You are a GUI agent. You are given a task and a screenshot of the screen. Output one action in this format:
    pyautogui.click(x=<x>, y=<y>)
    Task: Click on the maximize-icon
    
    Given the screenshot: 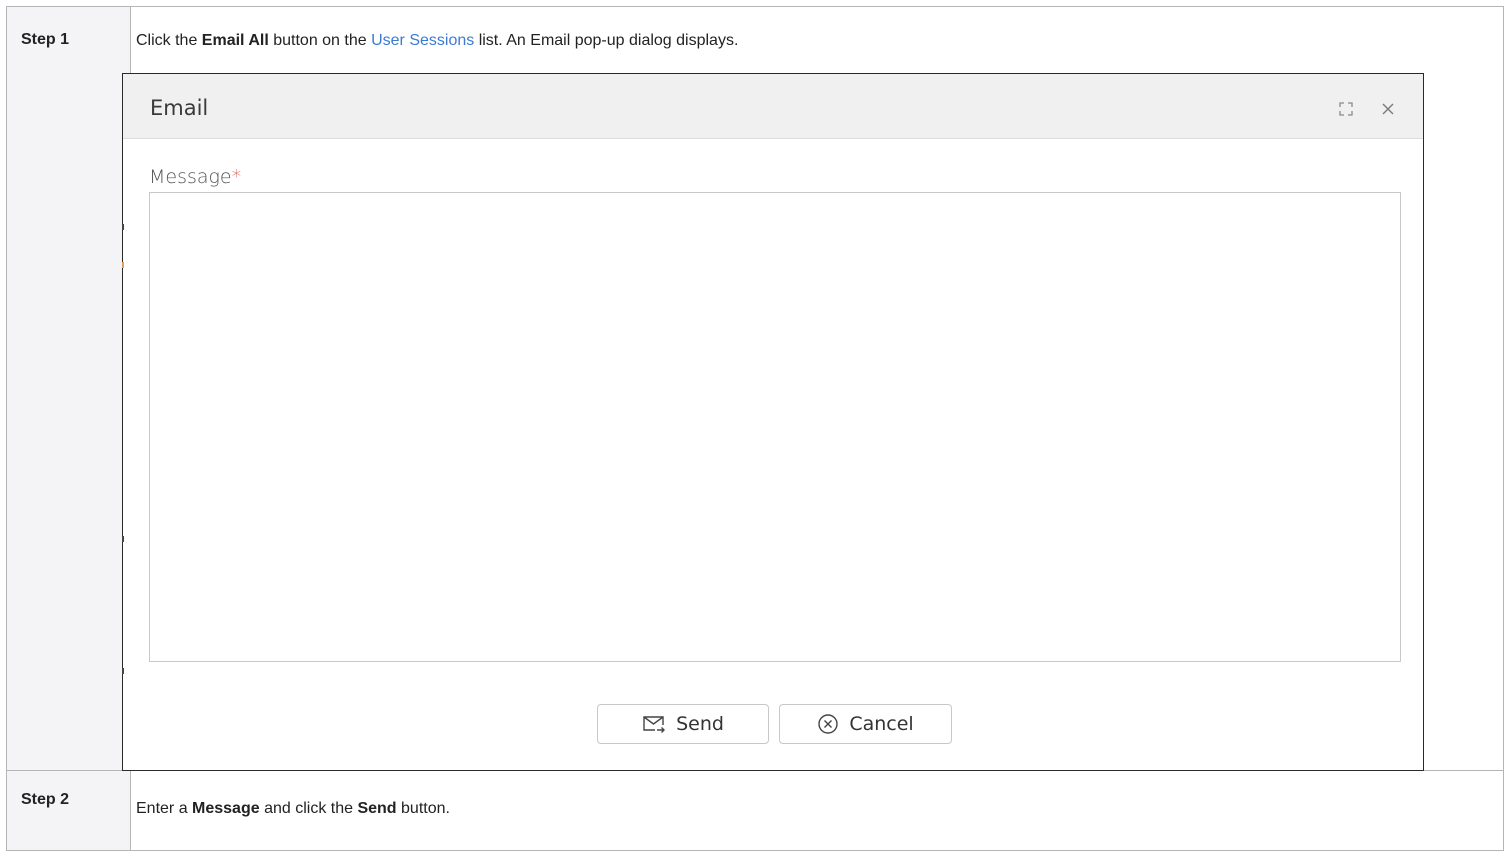 What is the action you would take?
    pyautogui.click(x=1346, y=109)
    